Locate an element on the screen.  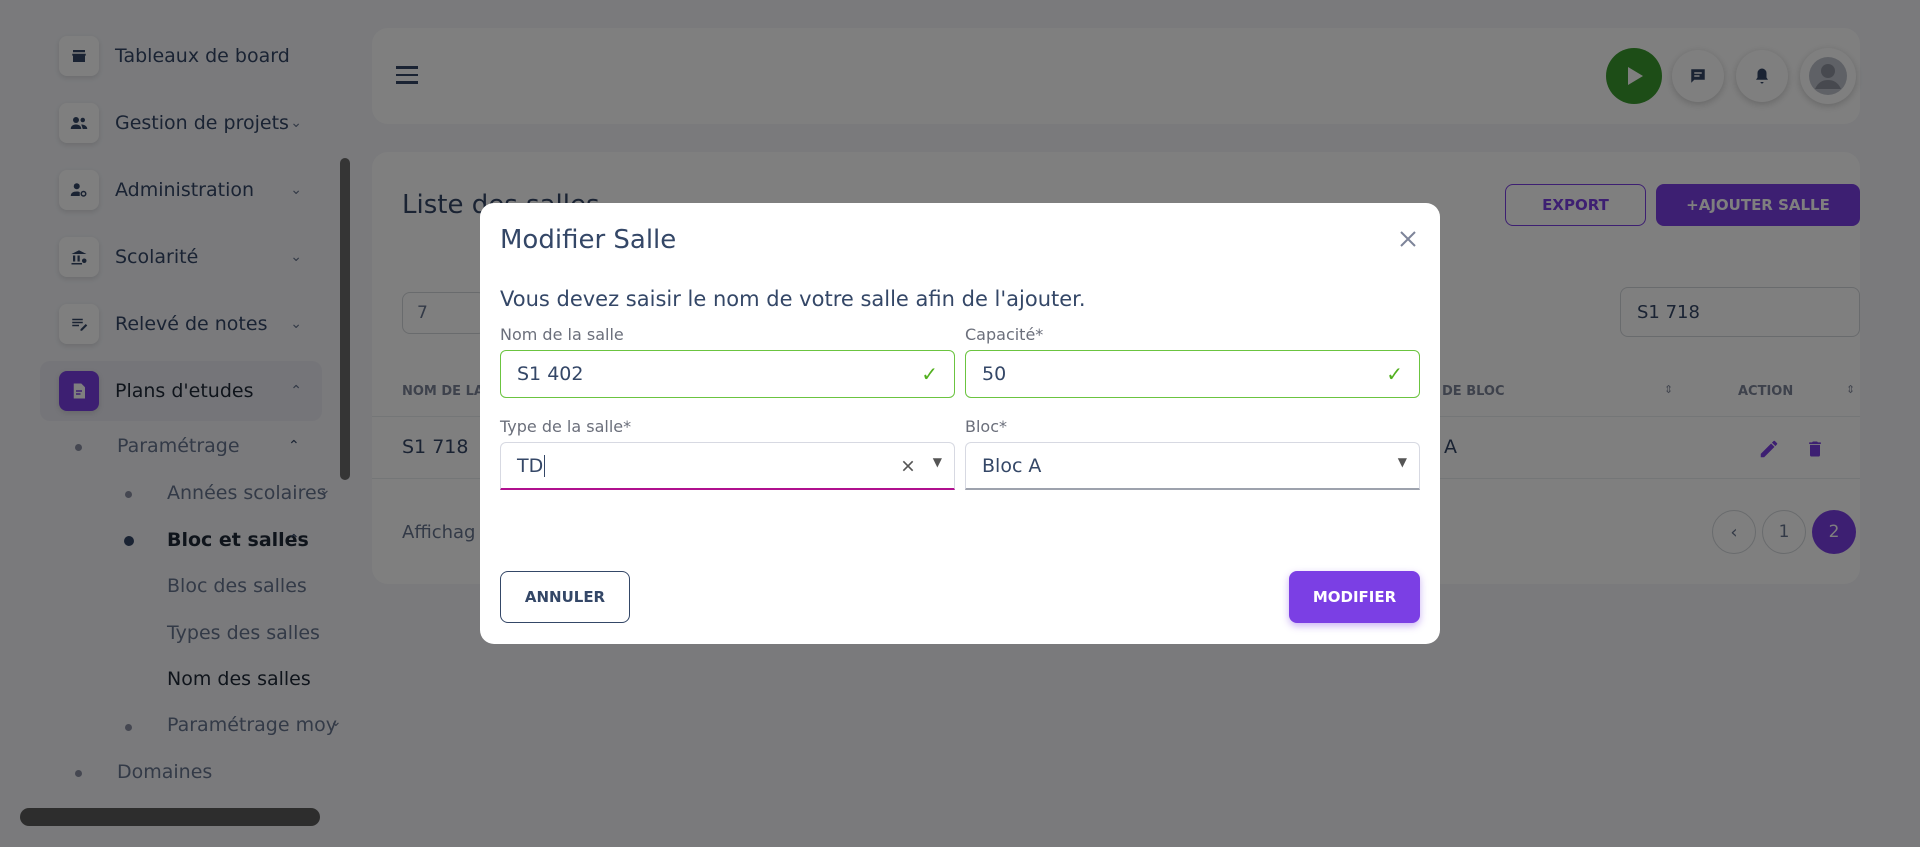
nom-label: Nom de la salle is located at coordinates (562, 334).